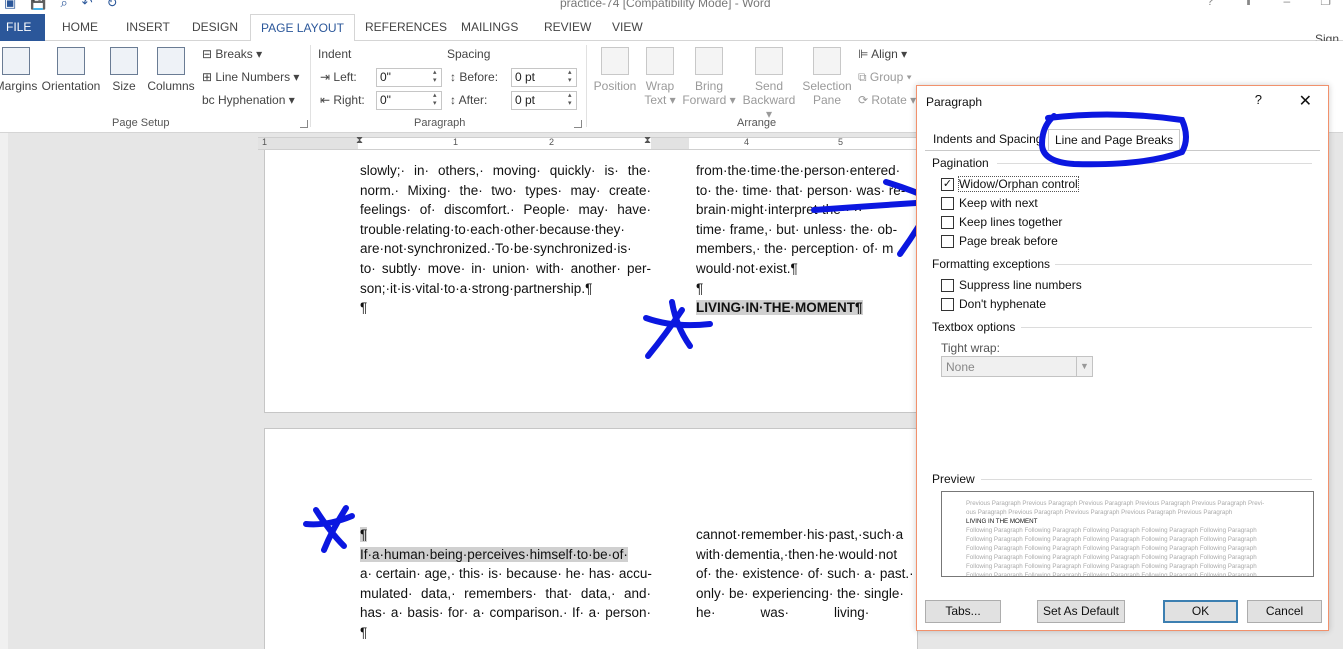 Image resolution: width=1343 pixels, height=649 pixels. Describe the element at coordinates (1200, 611) in the screenshot. I see `ok-button: OK` at that location.